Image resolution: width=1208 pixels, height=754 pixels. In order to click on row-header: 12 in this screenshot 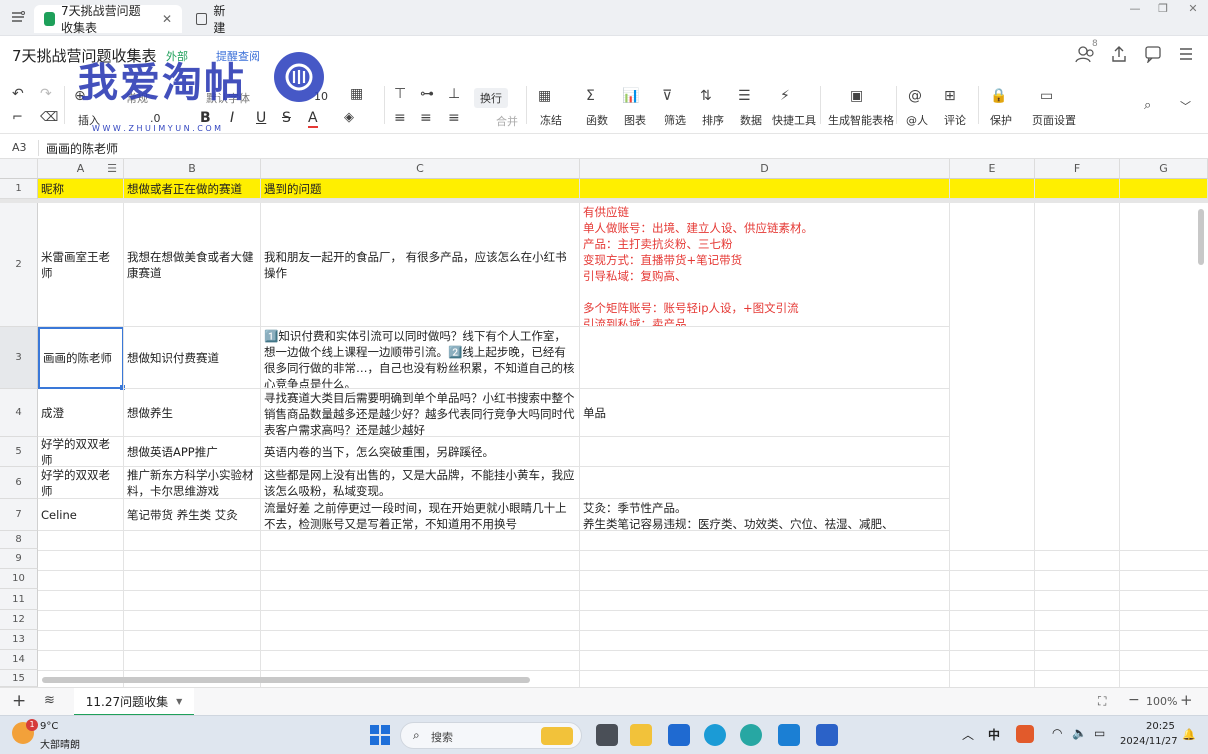, I will do `click(19, 620)`.